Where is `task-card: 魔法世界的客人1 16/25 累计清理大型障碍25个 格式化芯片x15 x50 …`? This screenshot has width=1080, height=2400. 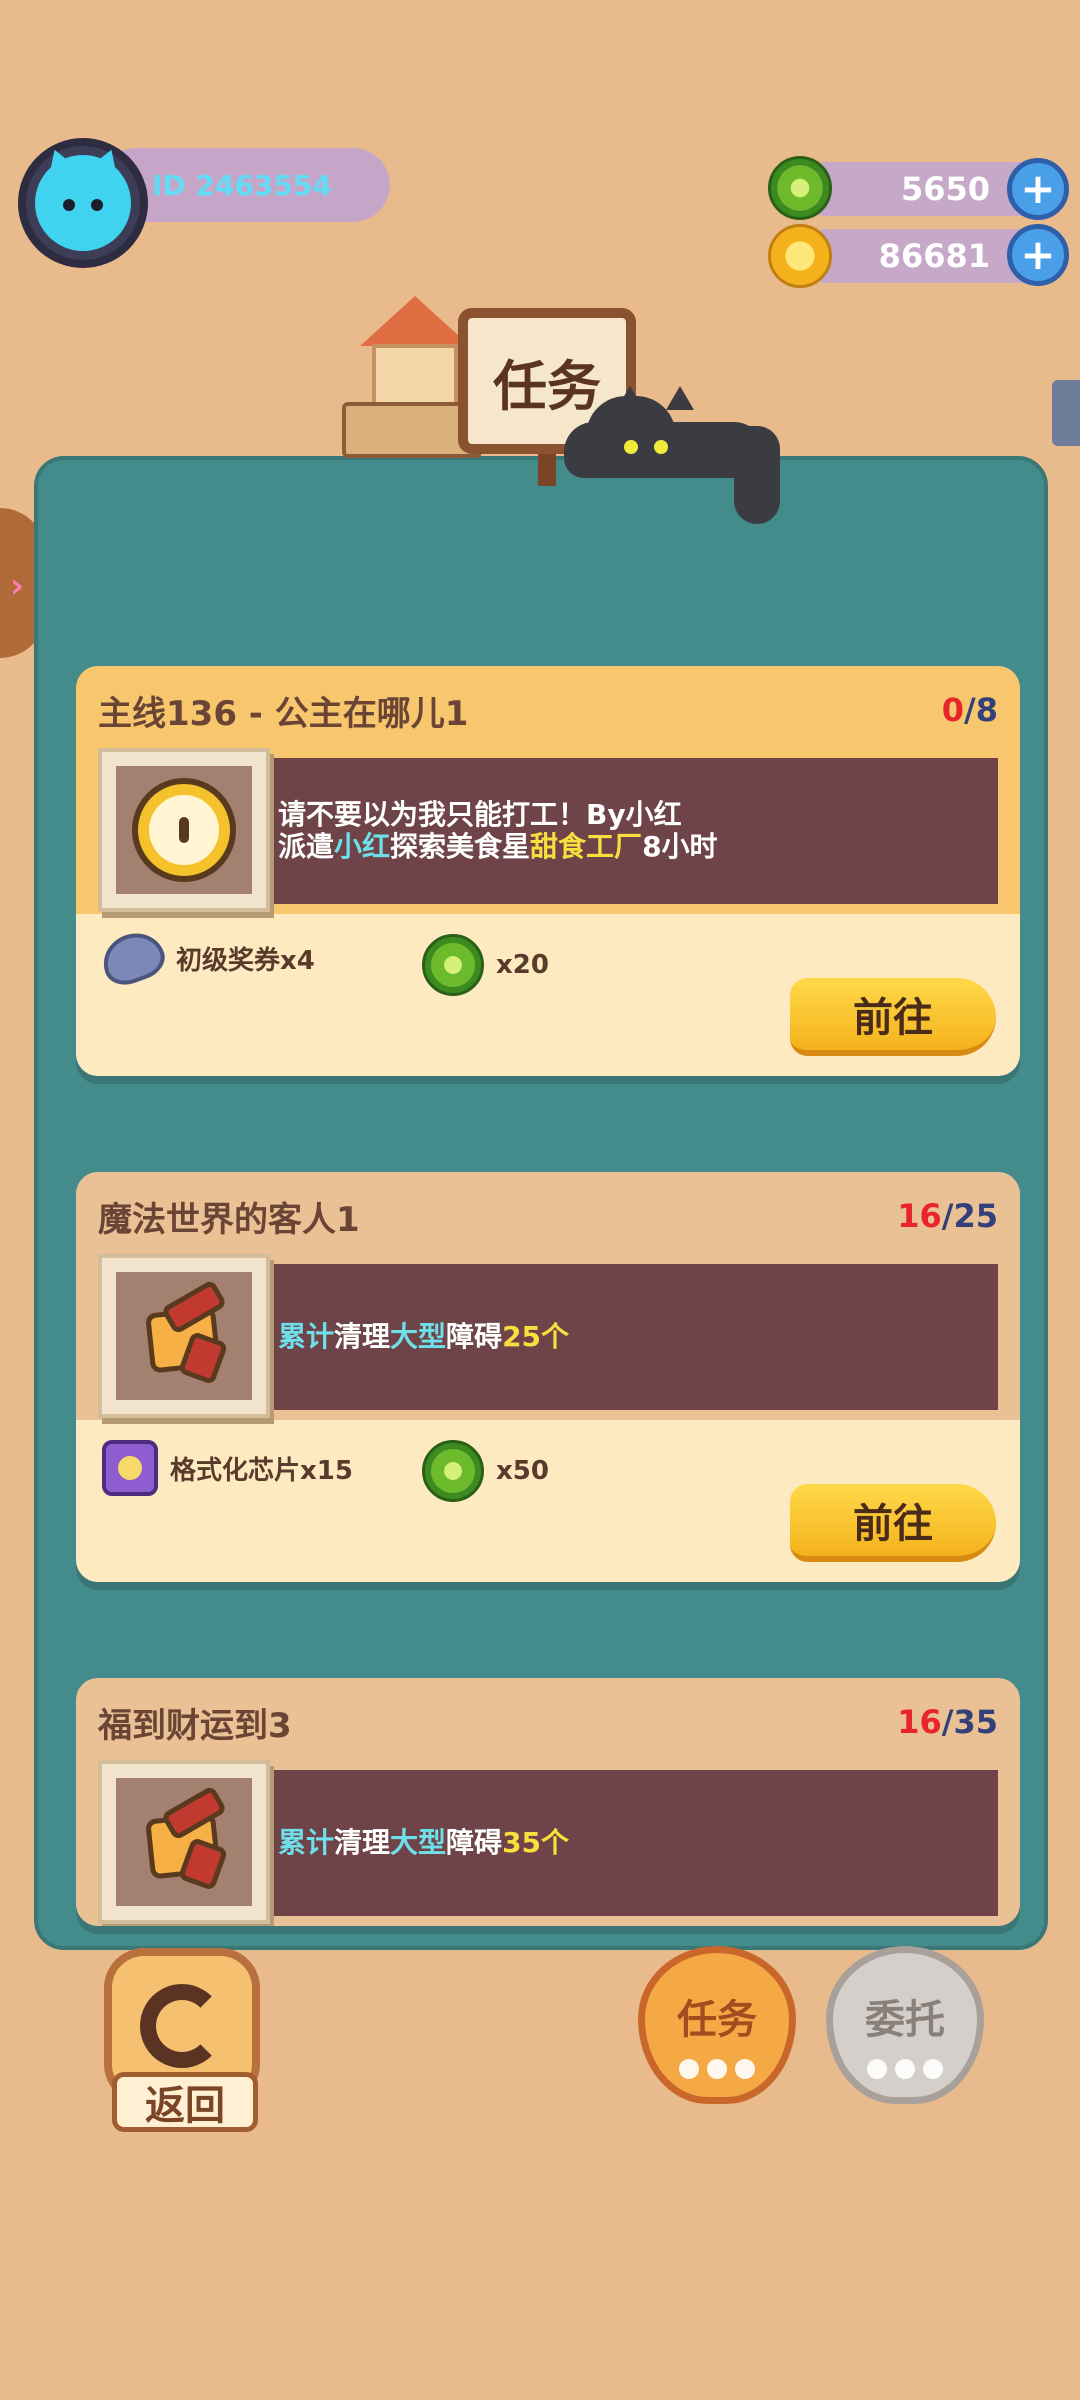
task-card: 魔法世界的客人1 16/25 累计清理大型障碍25个 格式化芯片x15 x50 … is located at coordinates (548, 1377).